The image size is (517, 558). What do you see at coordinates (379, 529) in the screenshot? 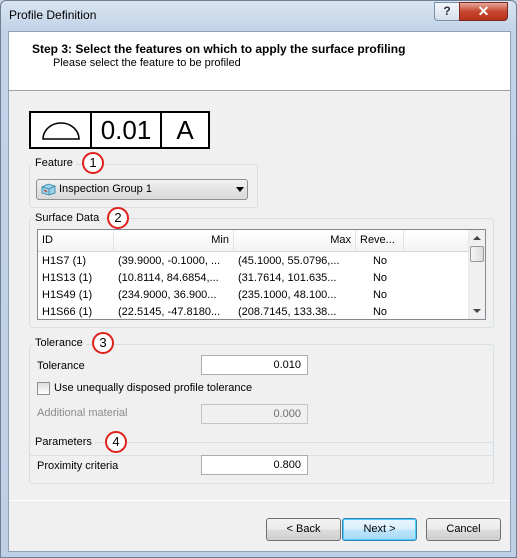
I see `next-button: Next >` at bounding box center [379, 529].